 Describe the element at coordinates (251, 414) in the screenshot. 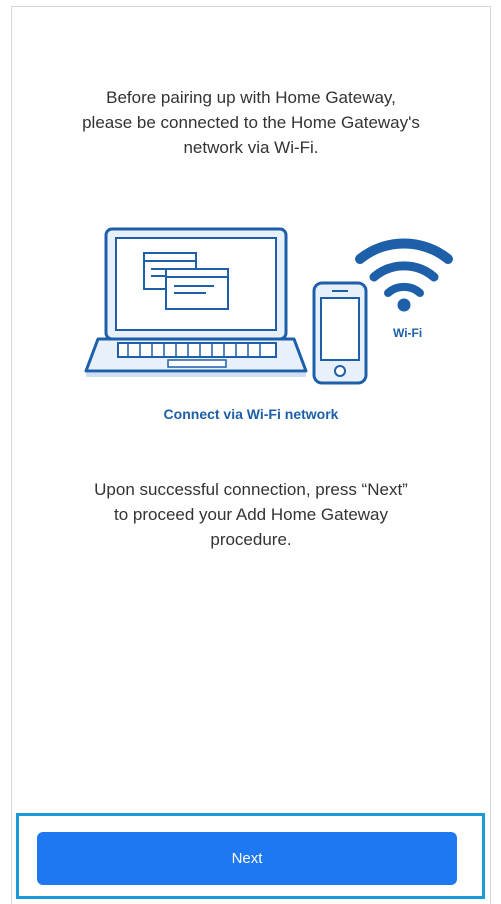

I see `illustration-caption: Connect via Wi-Fi network` at that location.